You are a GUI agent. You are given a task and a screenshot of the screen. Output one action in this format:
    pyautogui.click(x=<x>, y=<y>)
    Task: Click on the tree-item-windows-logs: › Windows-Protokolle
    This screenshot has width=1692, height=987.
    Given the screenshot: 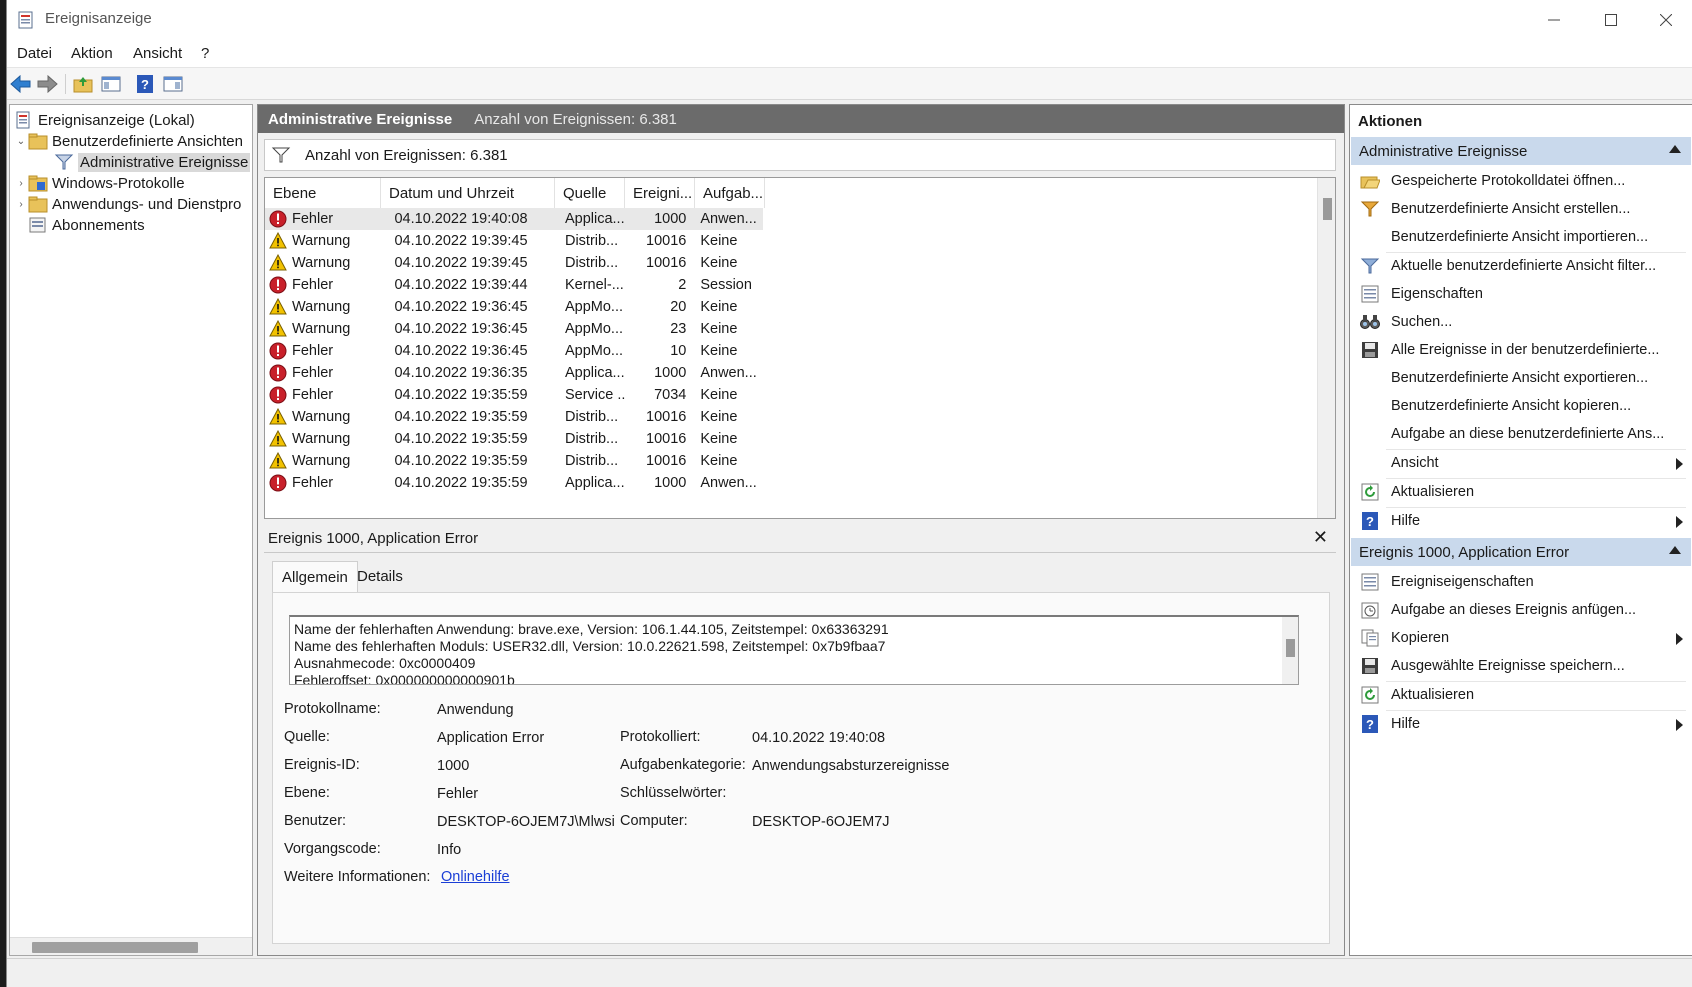 What is the action you would take?
    pyautogui.click(x=99, y=183)
    